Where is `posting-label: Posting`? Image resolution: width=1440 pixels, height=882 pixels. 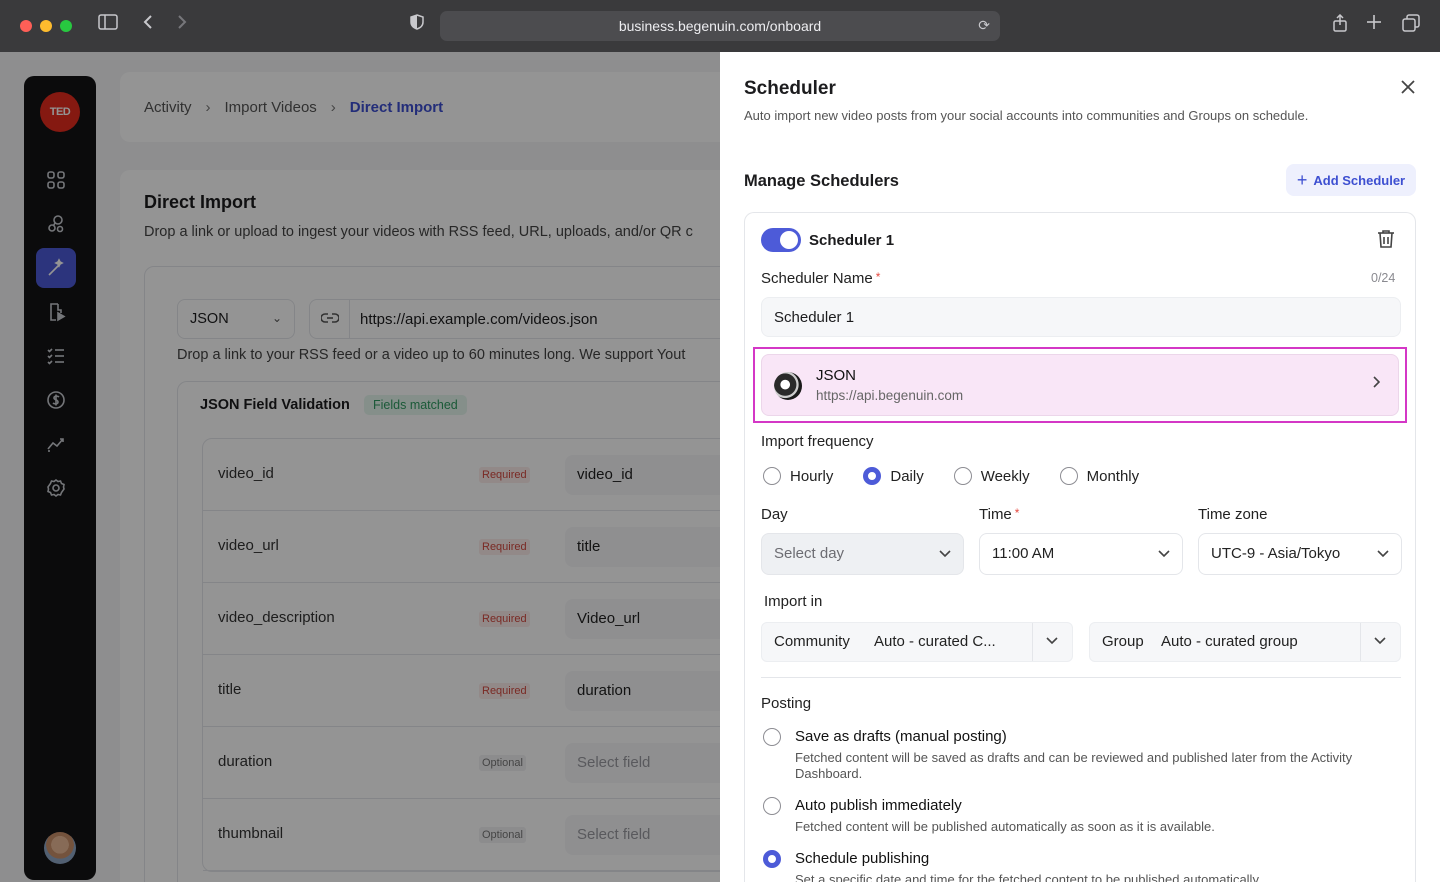
posting-label: Posting is located at coordinates (786, 703).